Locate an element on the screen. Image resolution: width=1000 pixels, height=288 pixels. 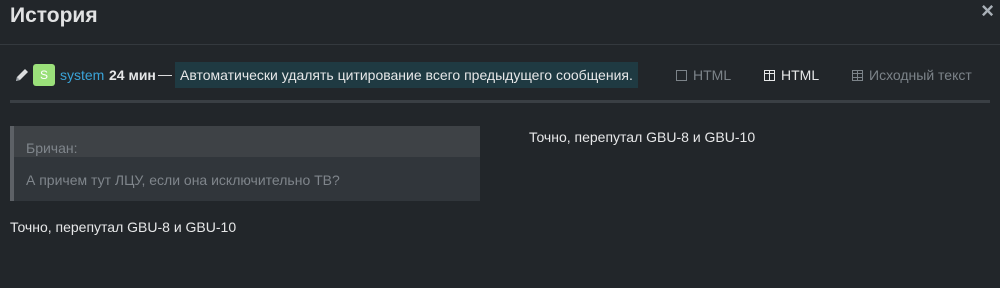
close-icon: × is located at coordinates (987, 11).